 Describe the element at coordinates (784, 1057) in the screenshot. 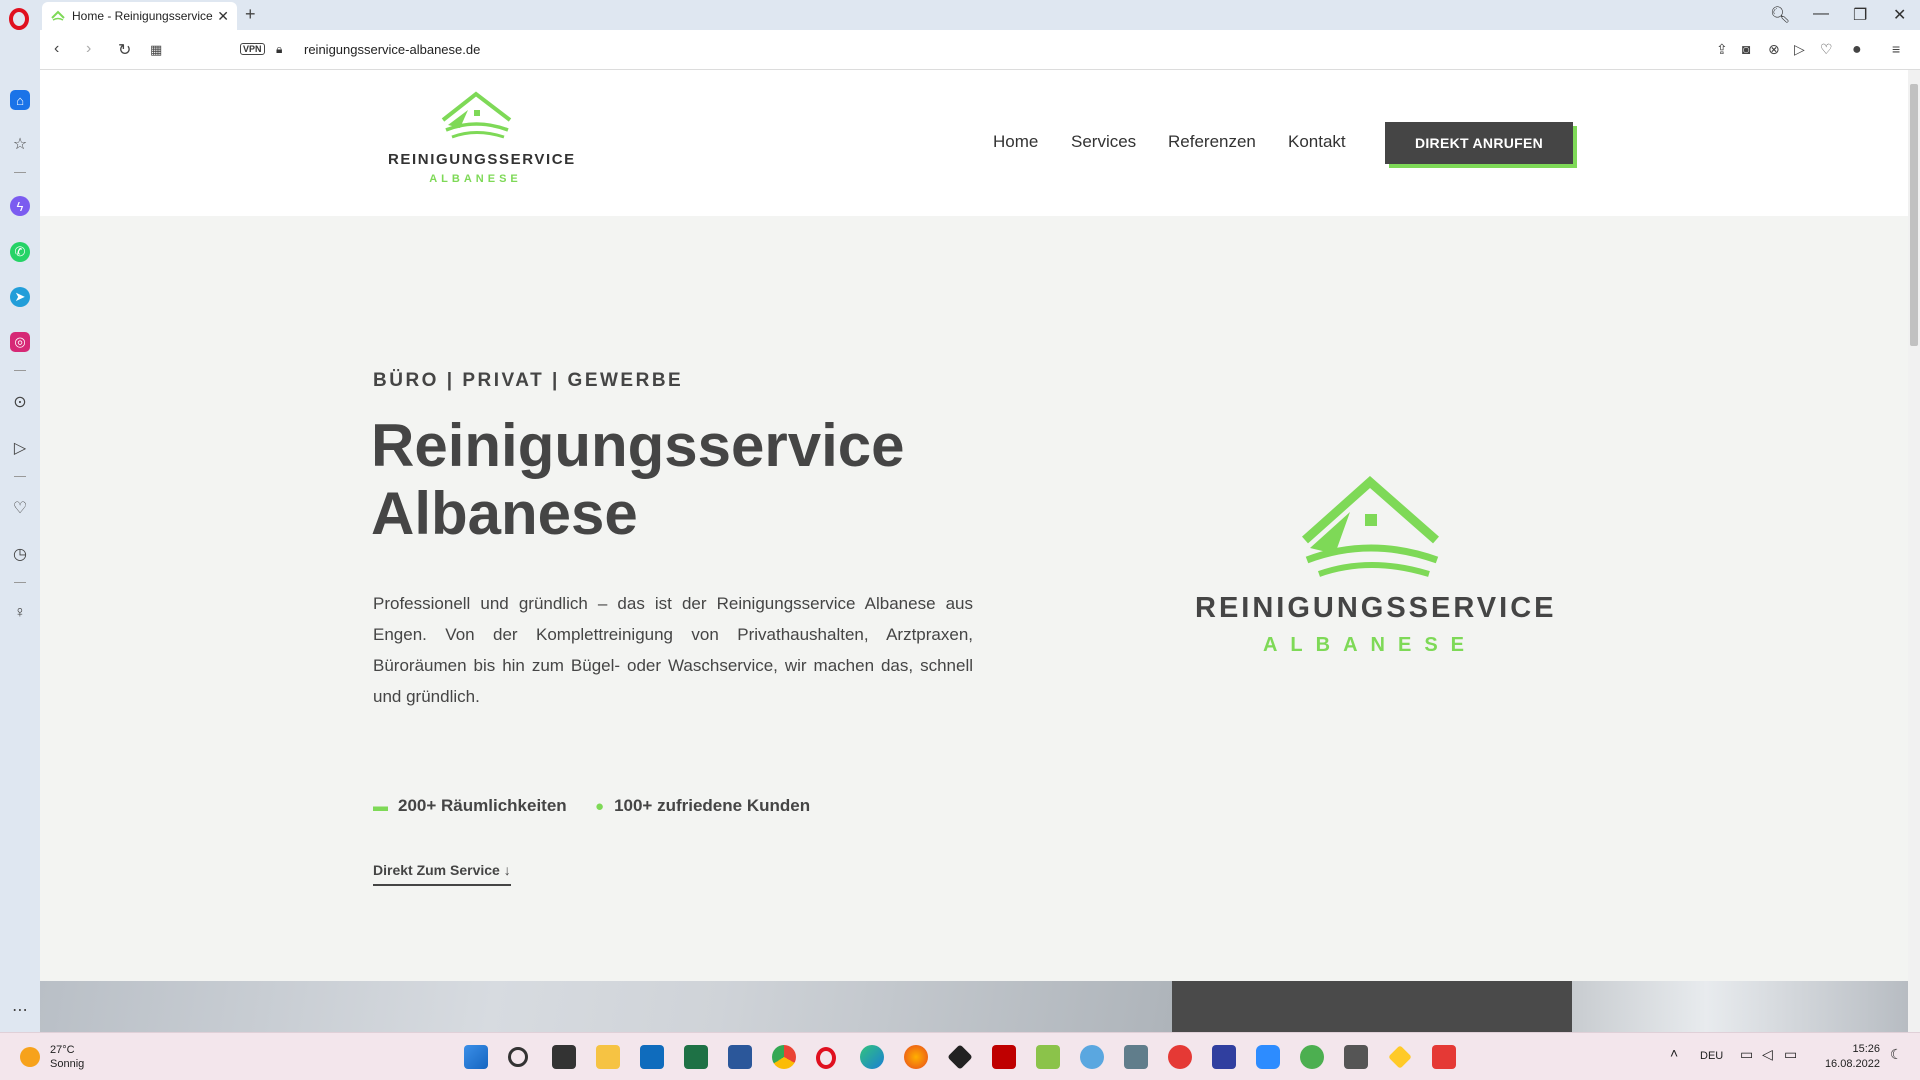

I see `chrome-icon` at that location.